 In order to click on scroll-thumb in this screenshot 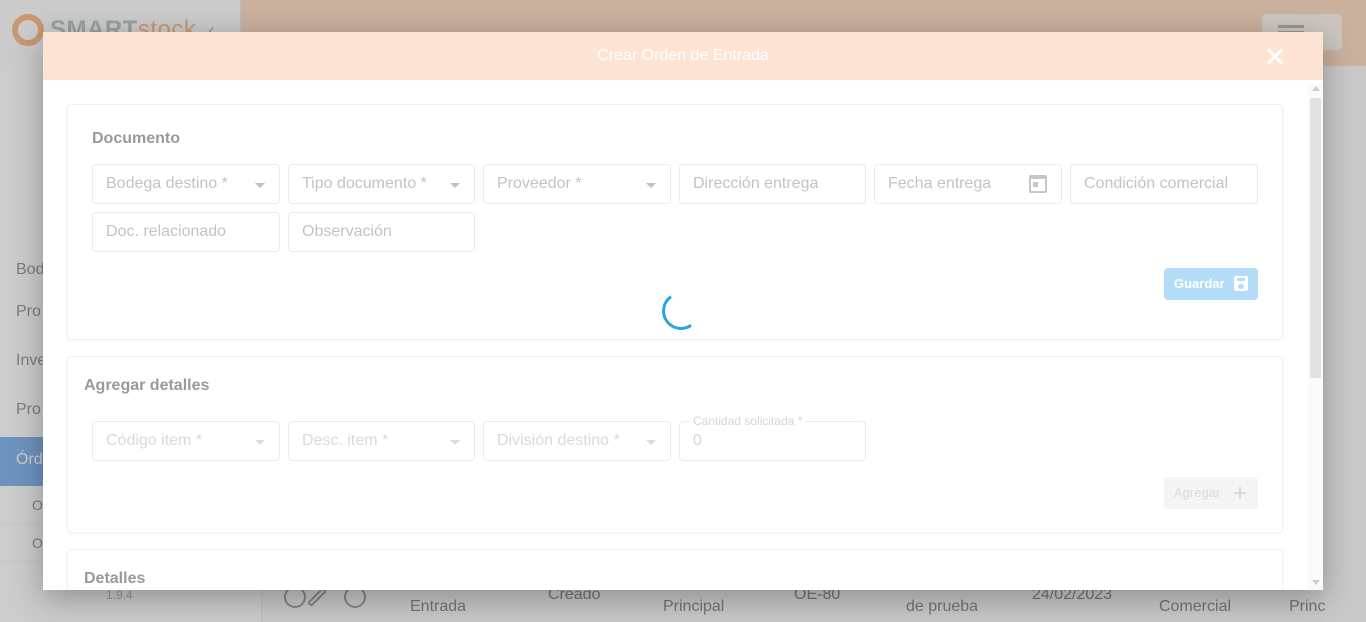, I will do `click(1315, 238)`.